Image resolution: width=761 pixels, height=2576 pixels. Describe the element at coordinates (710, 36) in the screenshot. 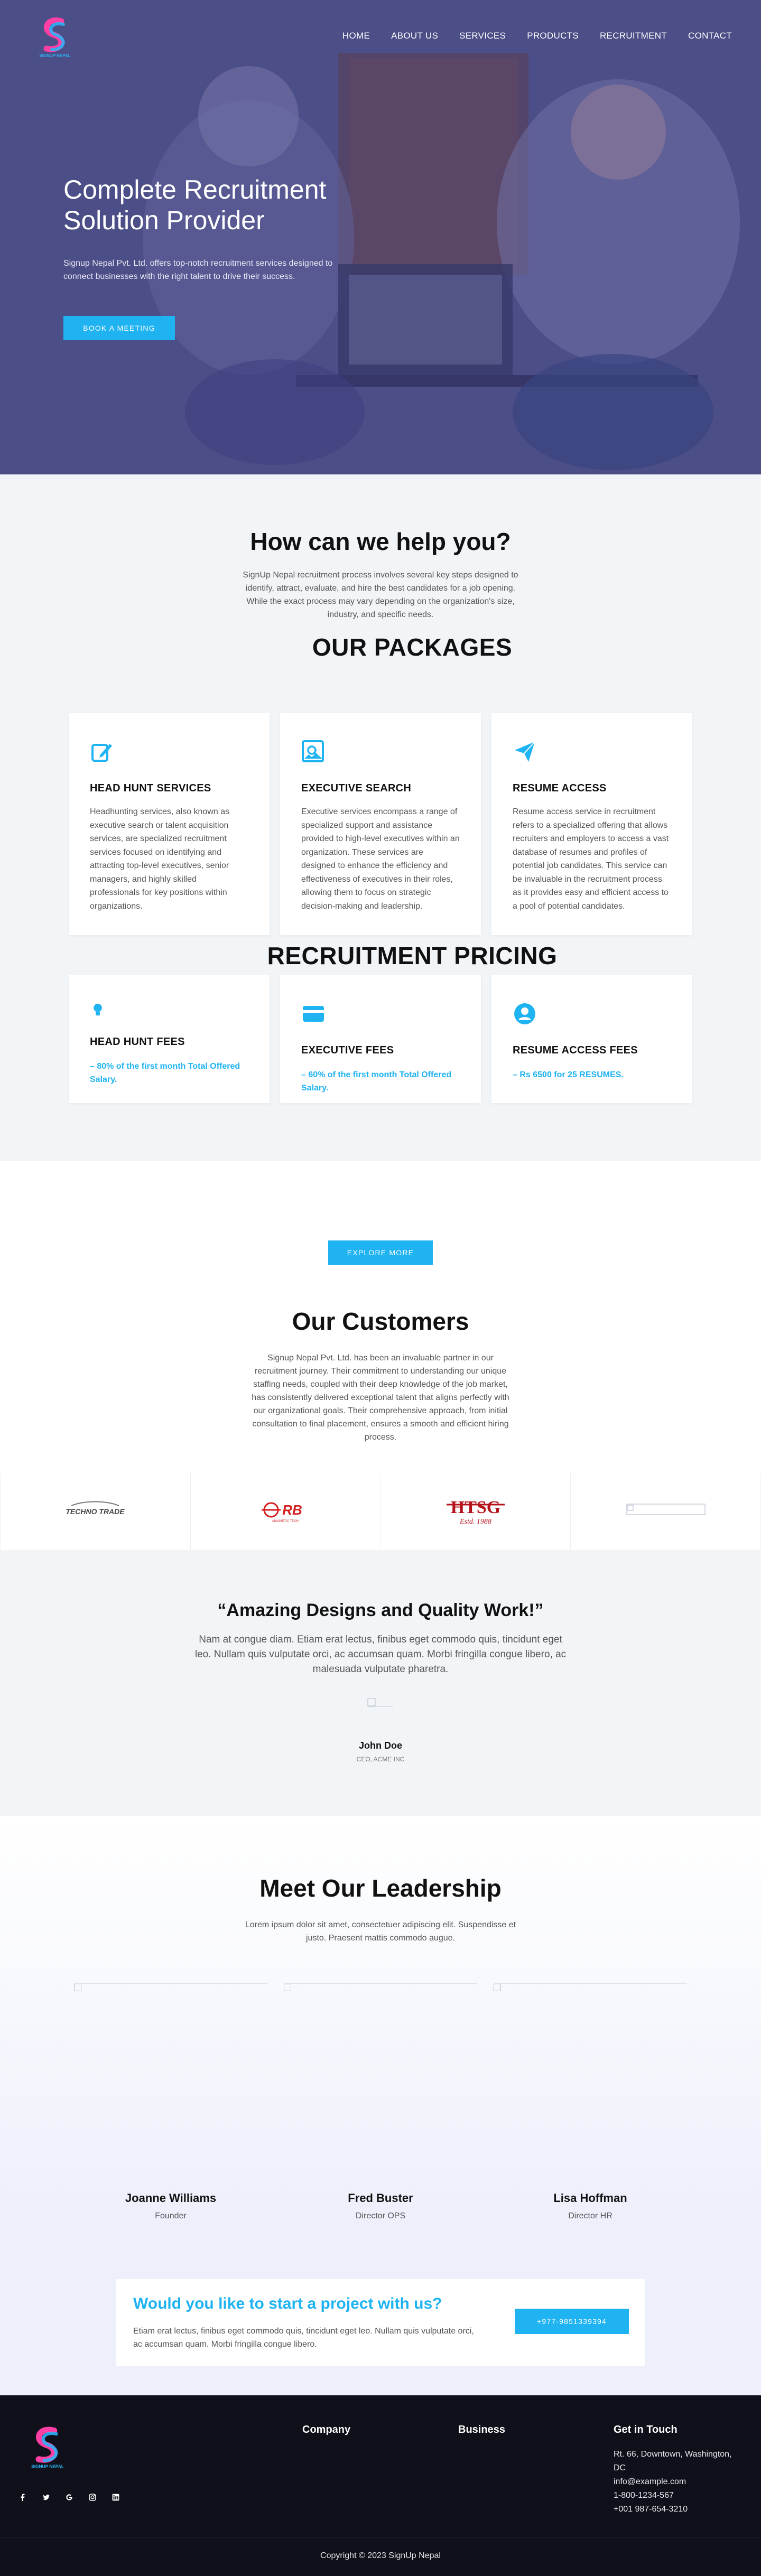

I see `nav-contact: CONTACT` at that location.